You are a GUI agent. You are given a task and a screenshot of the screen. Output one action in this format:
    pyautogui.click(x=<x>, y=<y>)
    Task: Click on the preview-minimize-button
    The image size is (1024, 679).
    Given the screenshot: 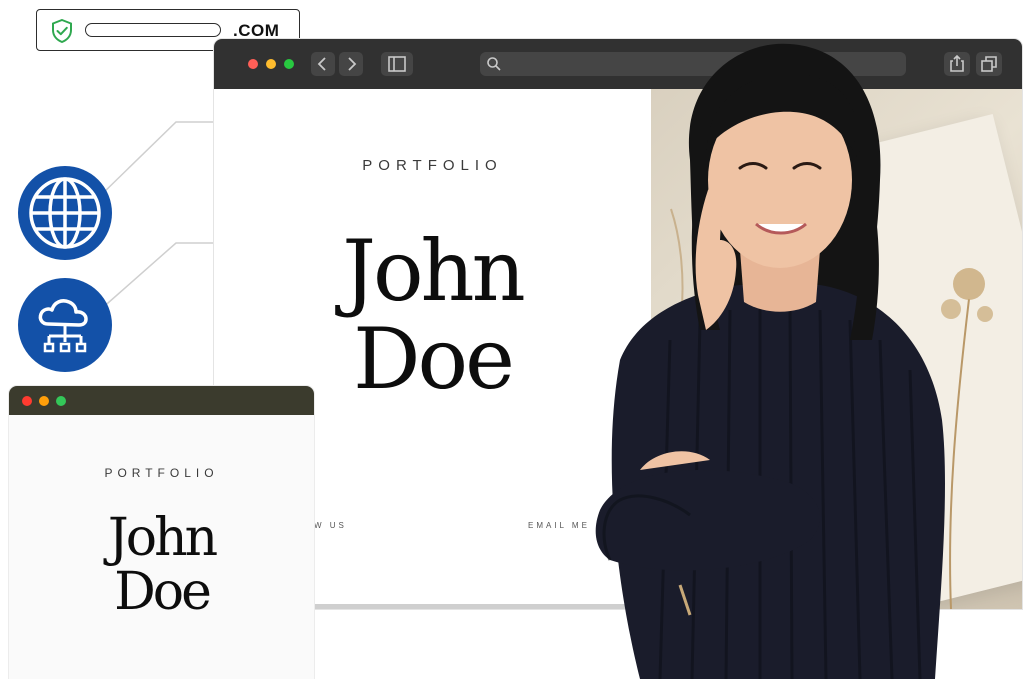 What is the action you would take?
    pyautogui.click(x=44, y=401)
    